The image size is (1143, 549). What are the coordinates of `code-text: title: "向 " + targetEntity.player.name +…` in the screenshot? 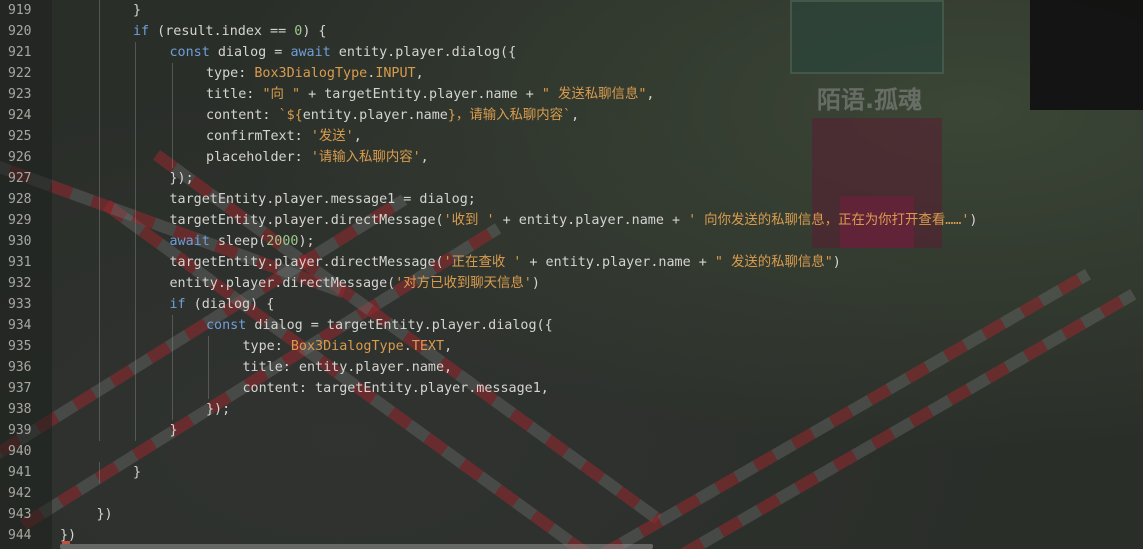 It's located at (430, 94).